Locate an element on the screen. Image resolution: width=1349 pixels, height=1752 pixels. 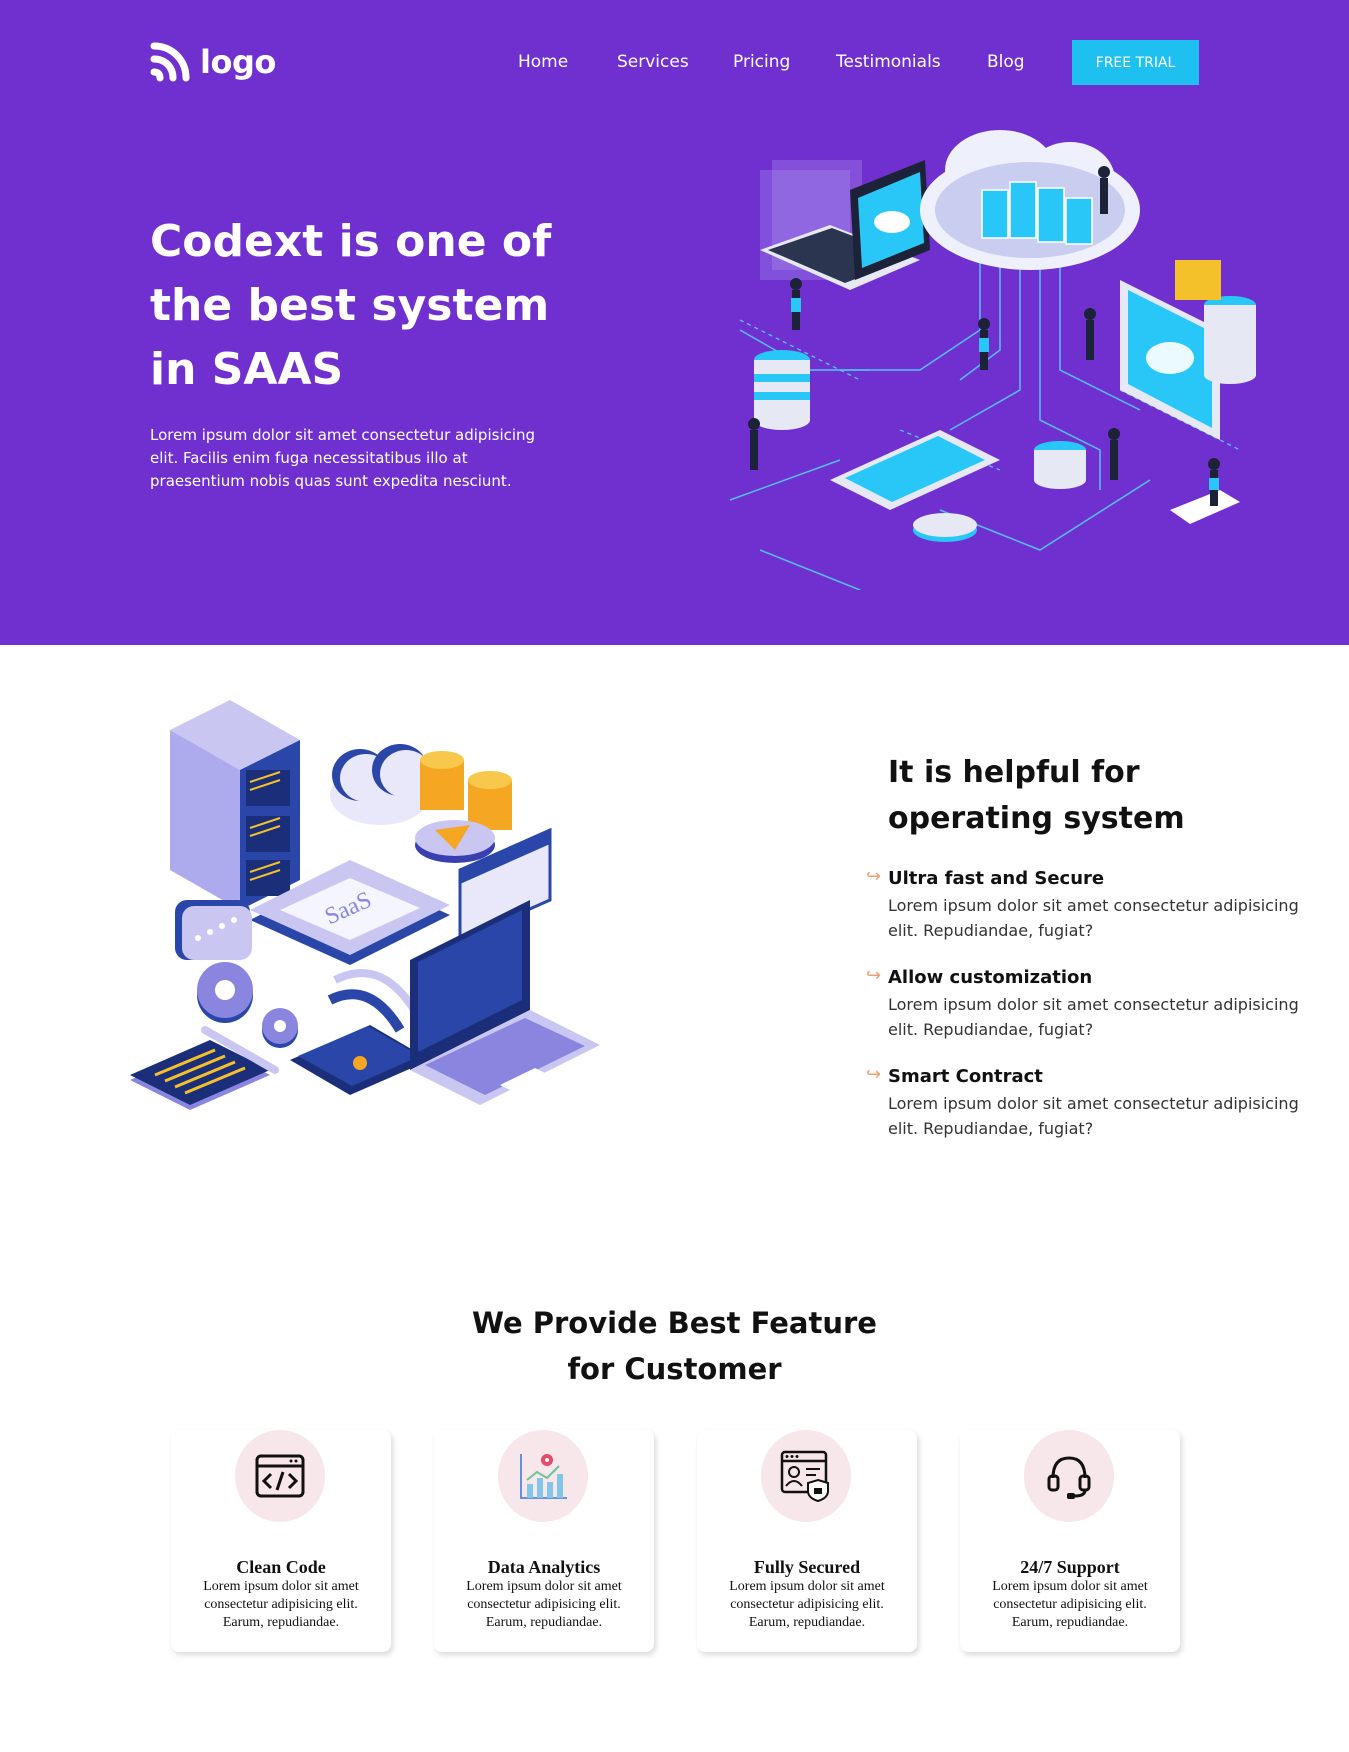
nav-link-pricing: Pricing is located at coordinates (761, 62).